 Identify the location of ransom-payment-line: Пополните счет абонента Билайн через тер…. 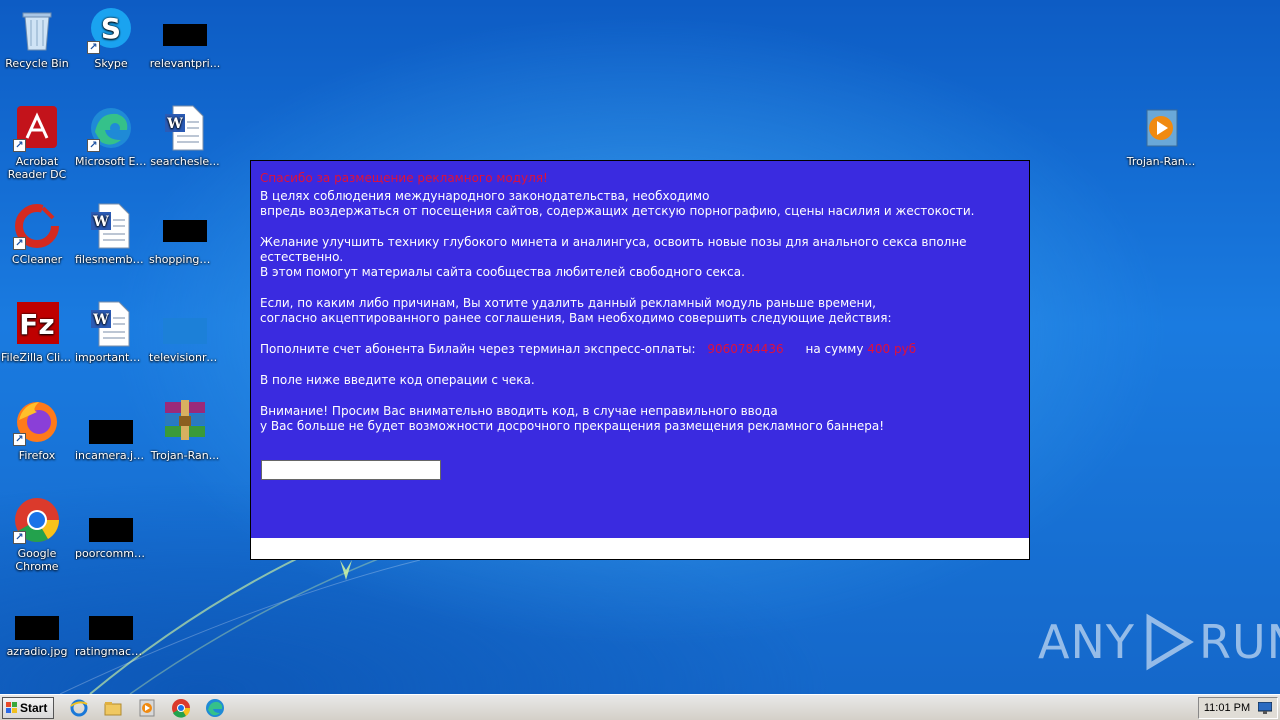
(588, 349).